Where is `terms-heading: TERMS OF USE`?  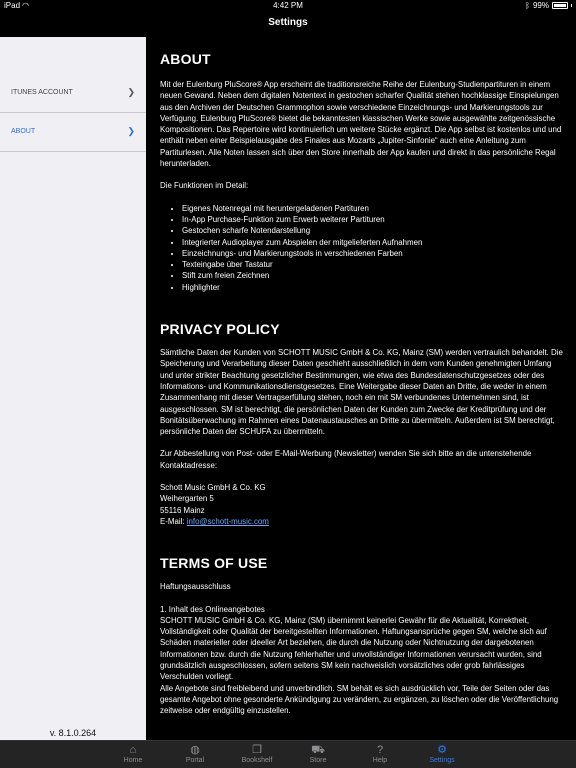 terms-heading: TERMS OF USE is located at coordinates (214, 563).